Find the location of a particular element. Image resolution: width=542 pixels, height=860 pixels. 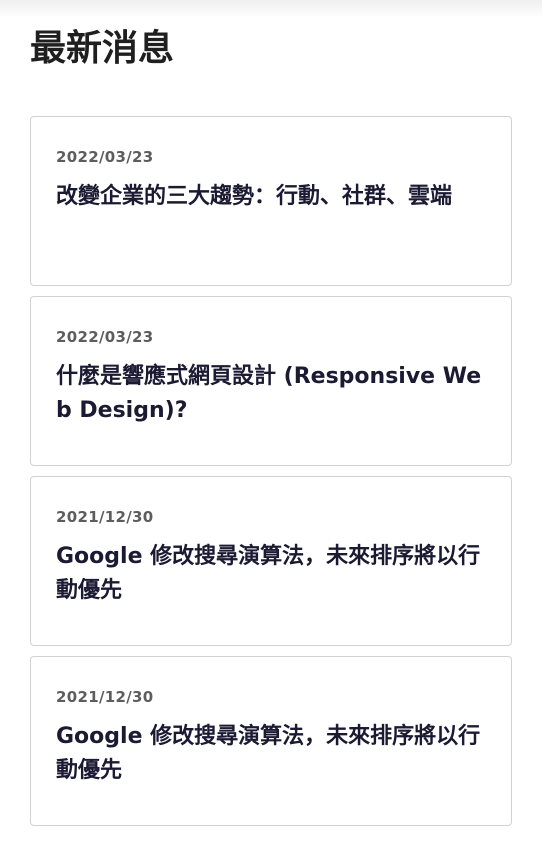

page-title: 最新消息 is located at coordinates (102, 48).